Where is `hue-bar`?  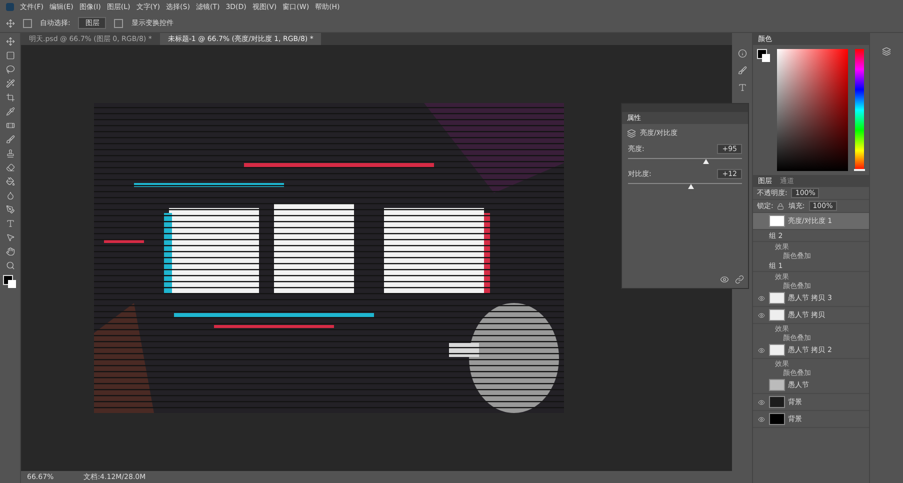
hue-bar is located at coordinates (859, 110).